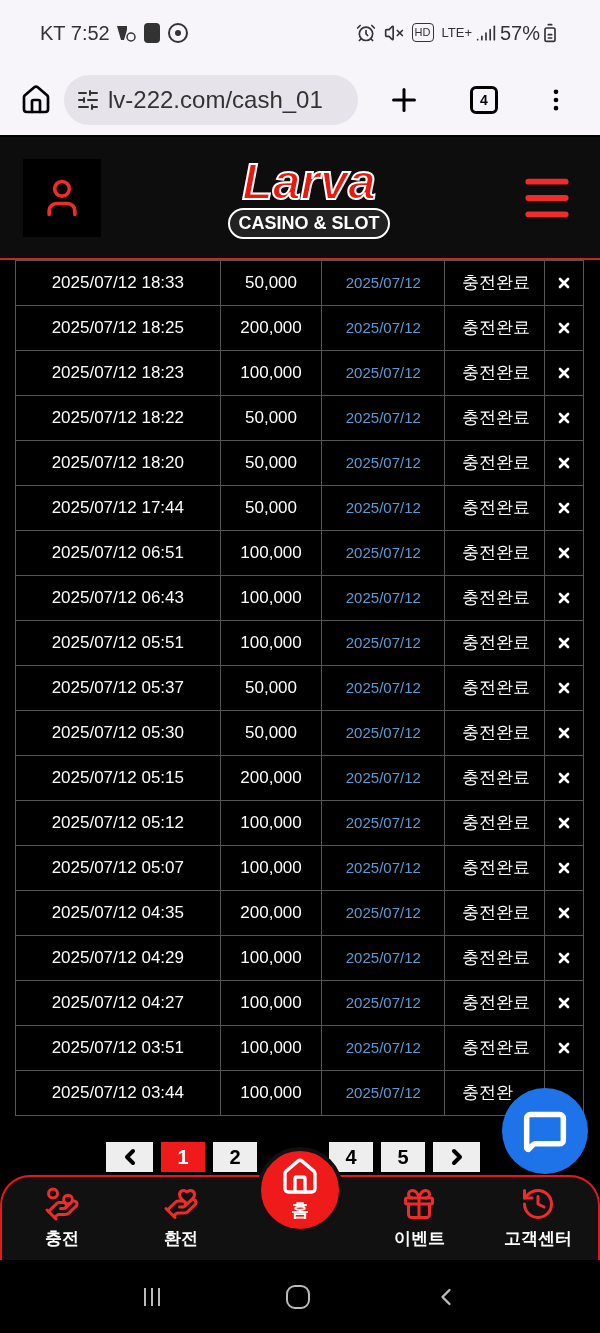  I want to click on table-cell: 2025/07/12 03:44, so click(118, 1093).